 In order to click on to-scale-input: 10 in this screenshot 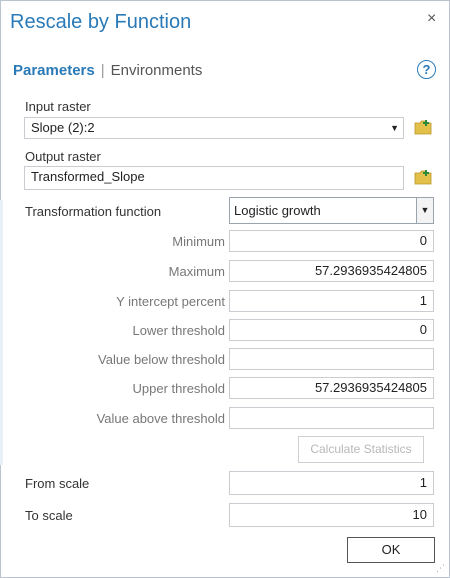, I will do `click(331, 515)`.